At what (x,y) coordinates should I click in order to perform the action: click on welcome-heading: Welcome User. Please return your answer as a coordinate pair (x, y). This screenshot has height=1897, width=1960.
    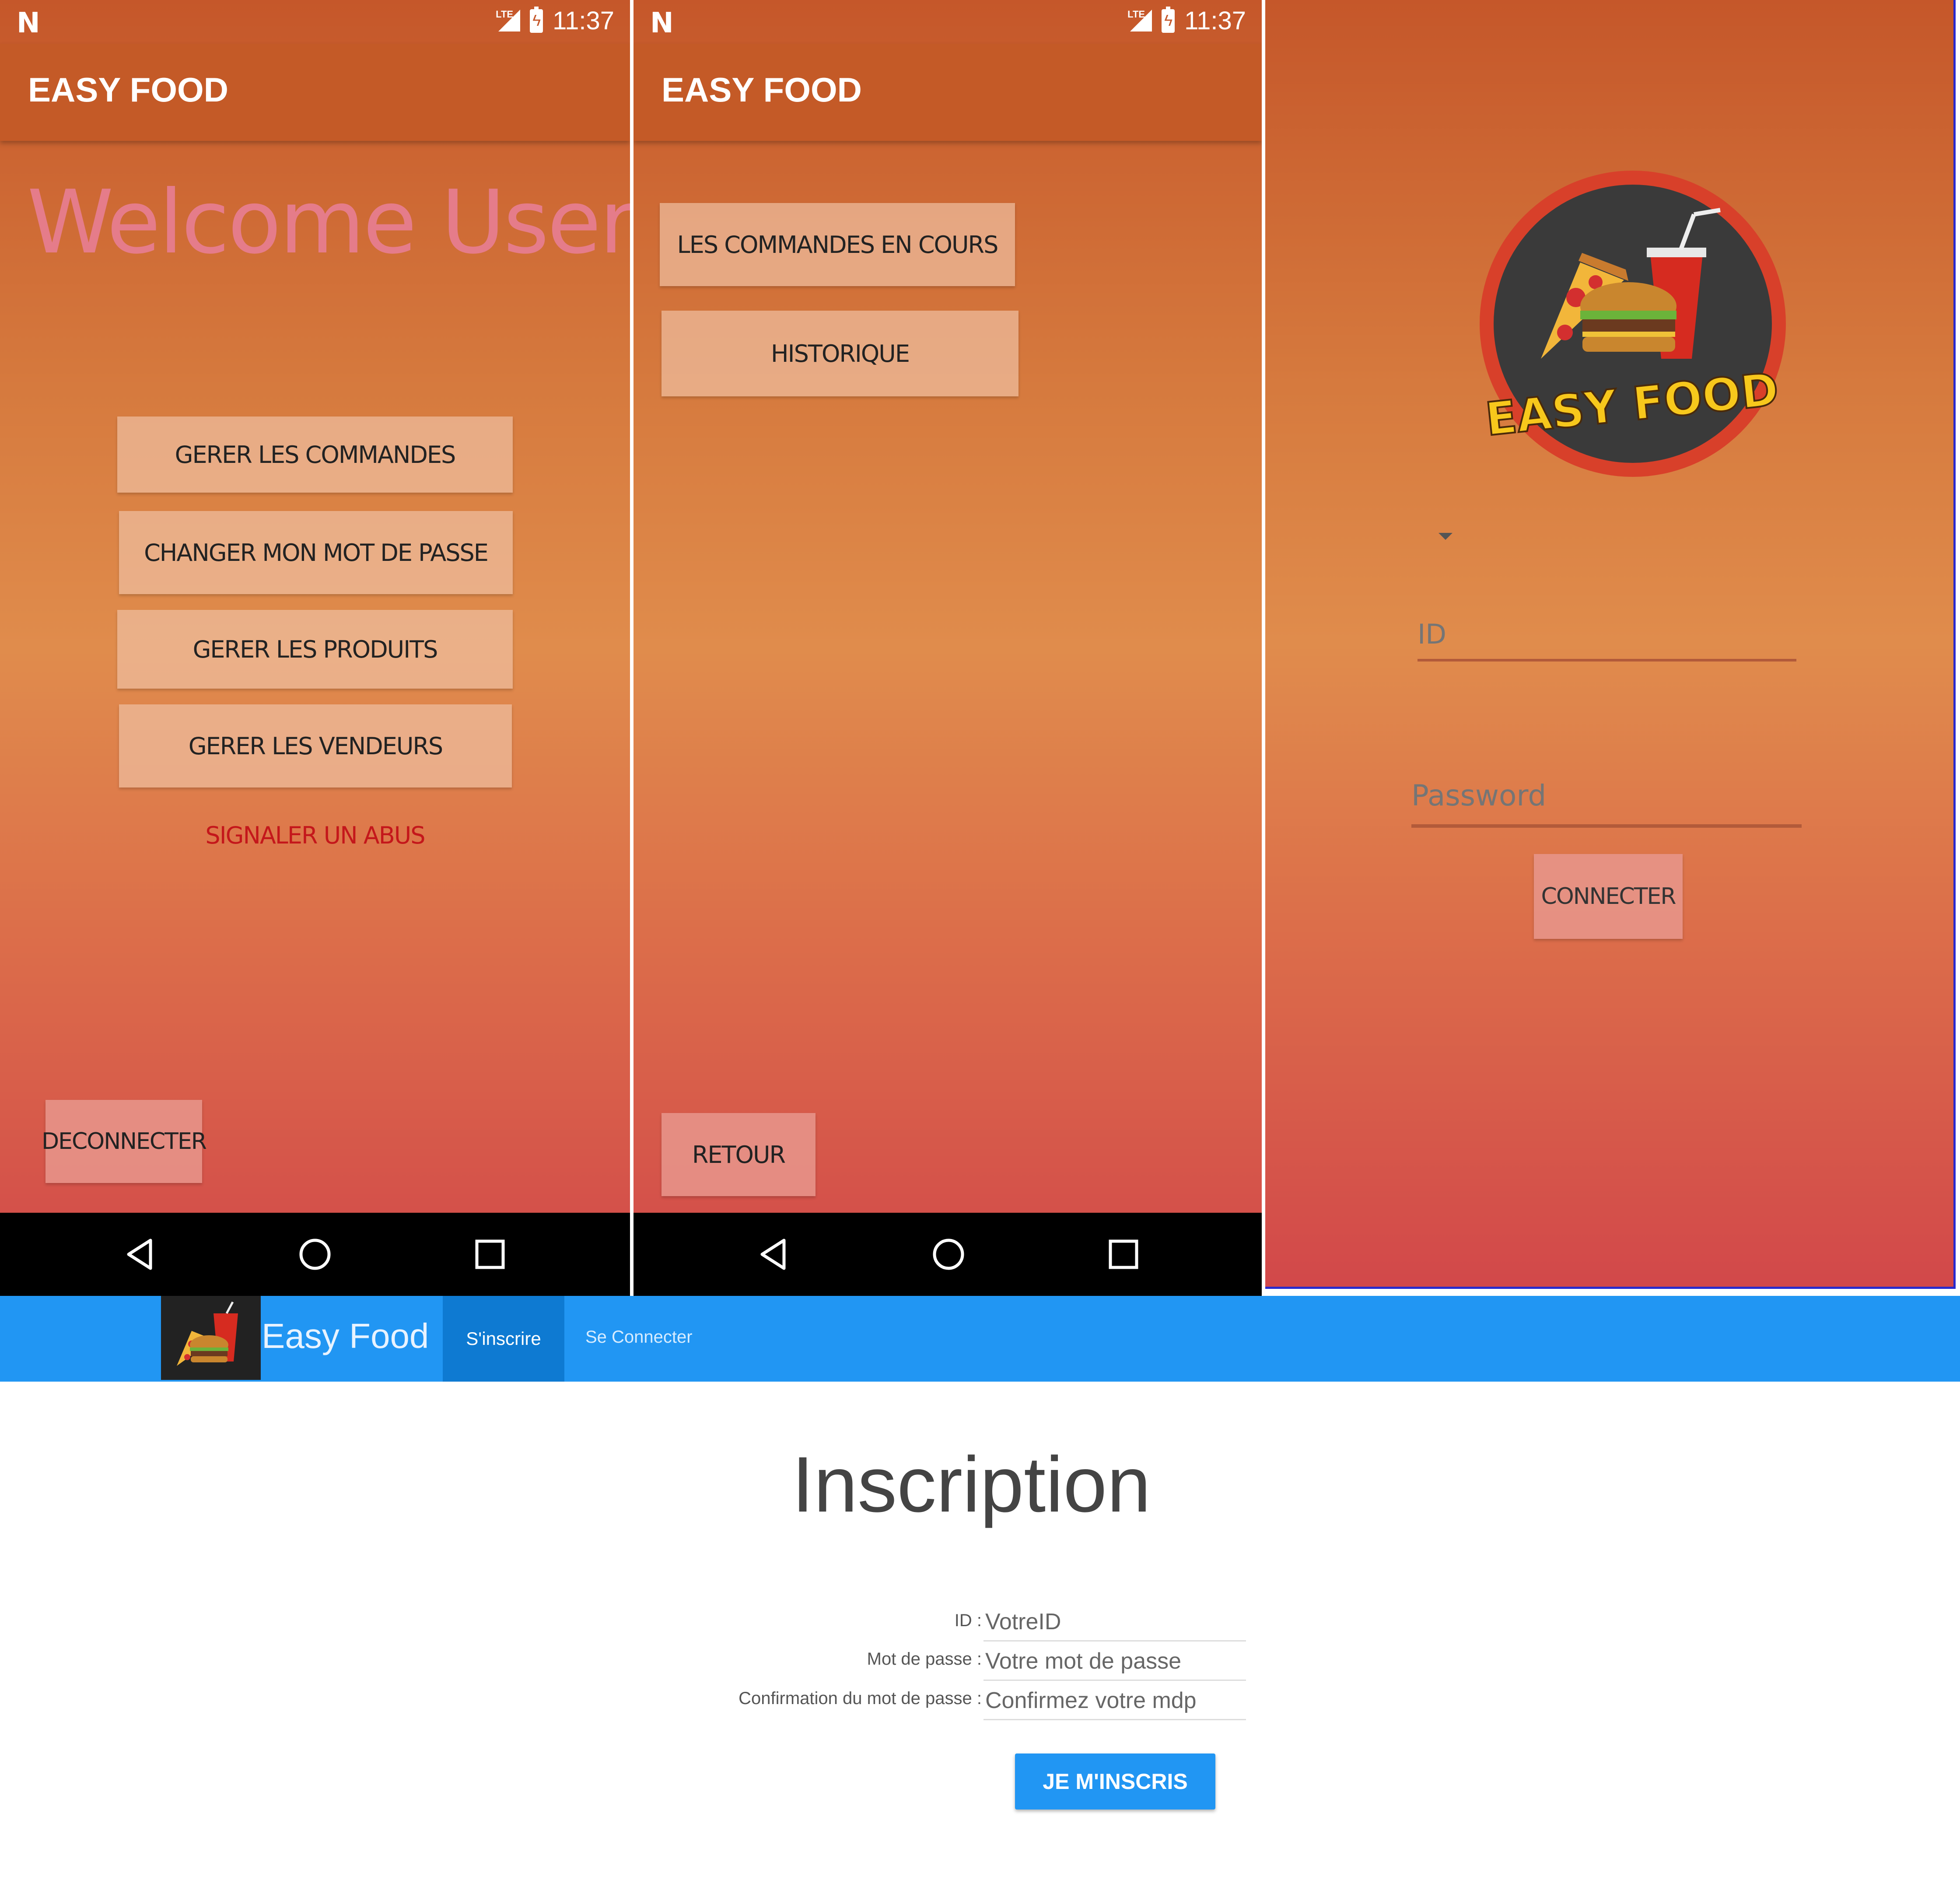
    Looking at the image, I should click on (328, 222).